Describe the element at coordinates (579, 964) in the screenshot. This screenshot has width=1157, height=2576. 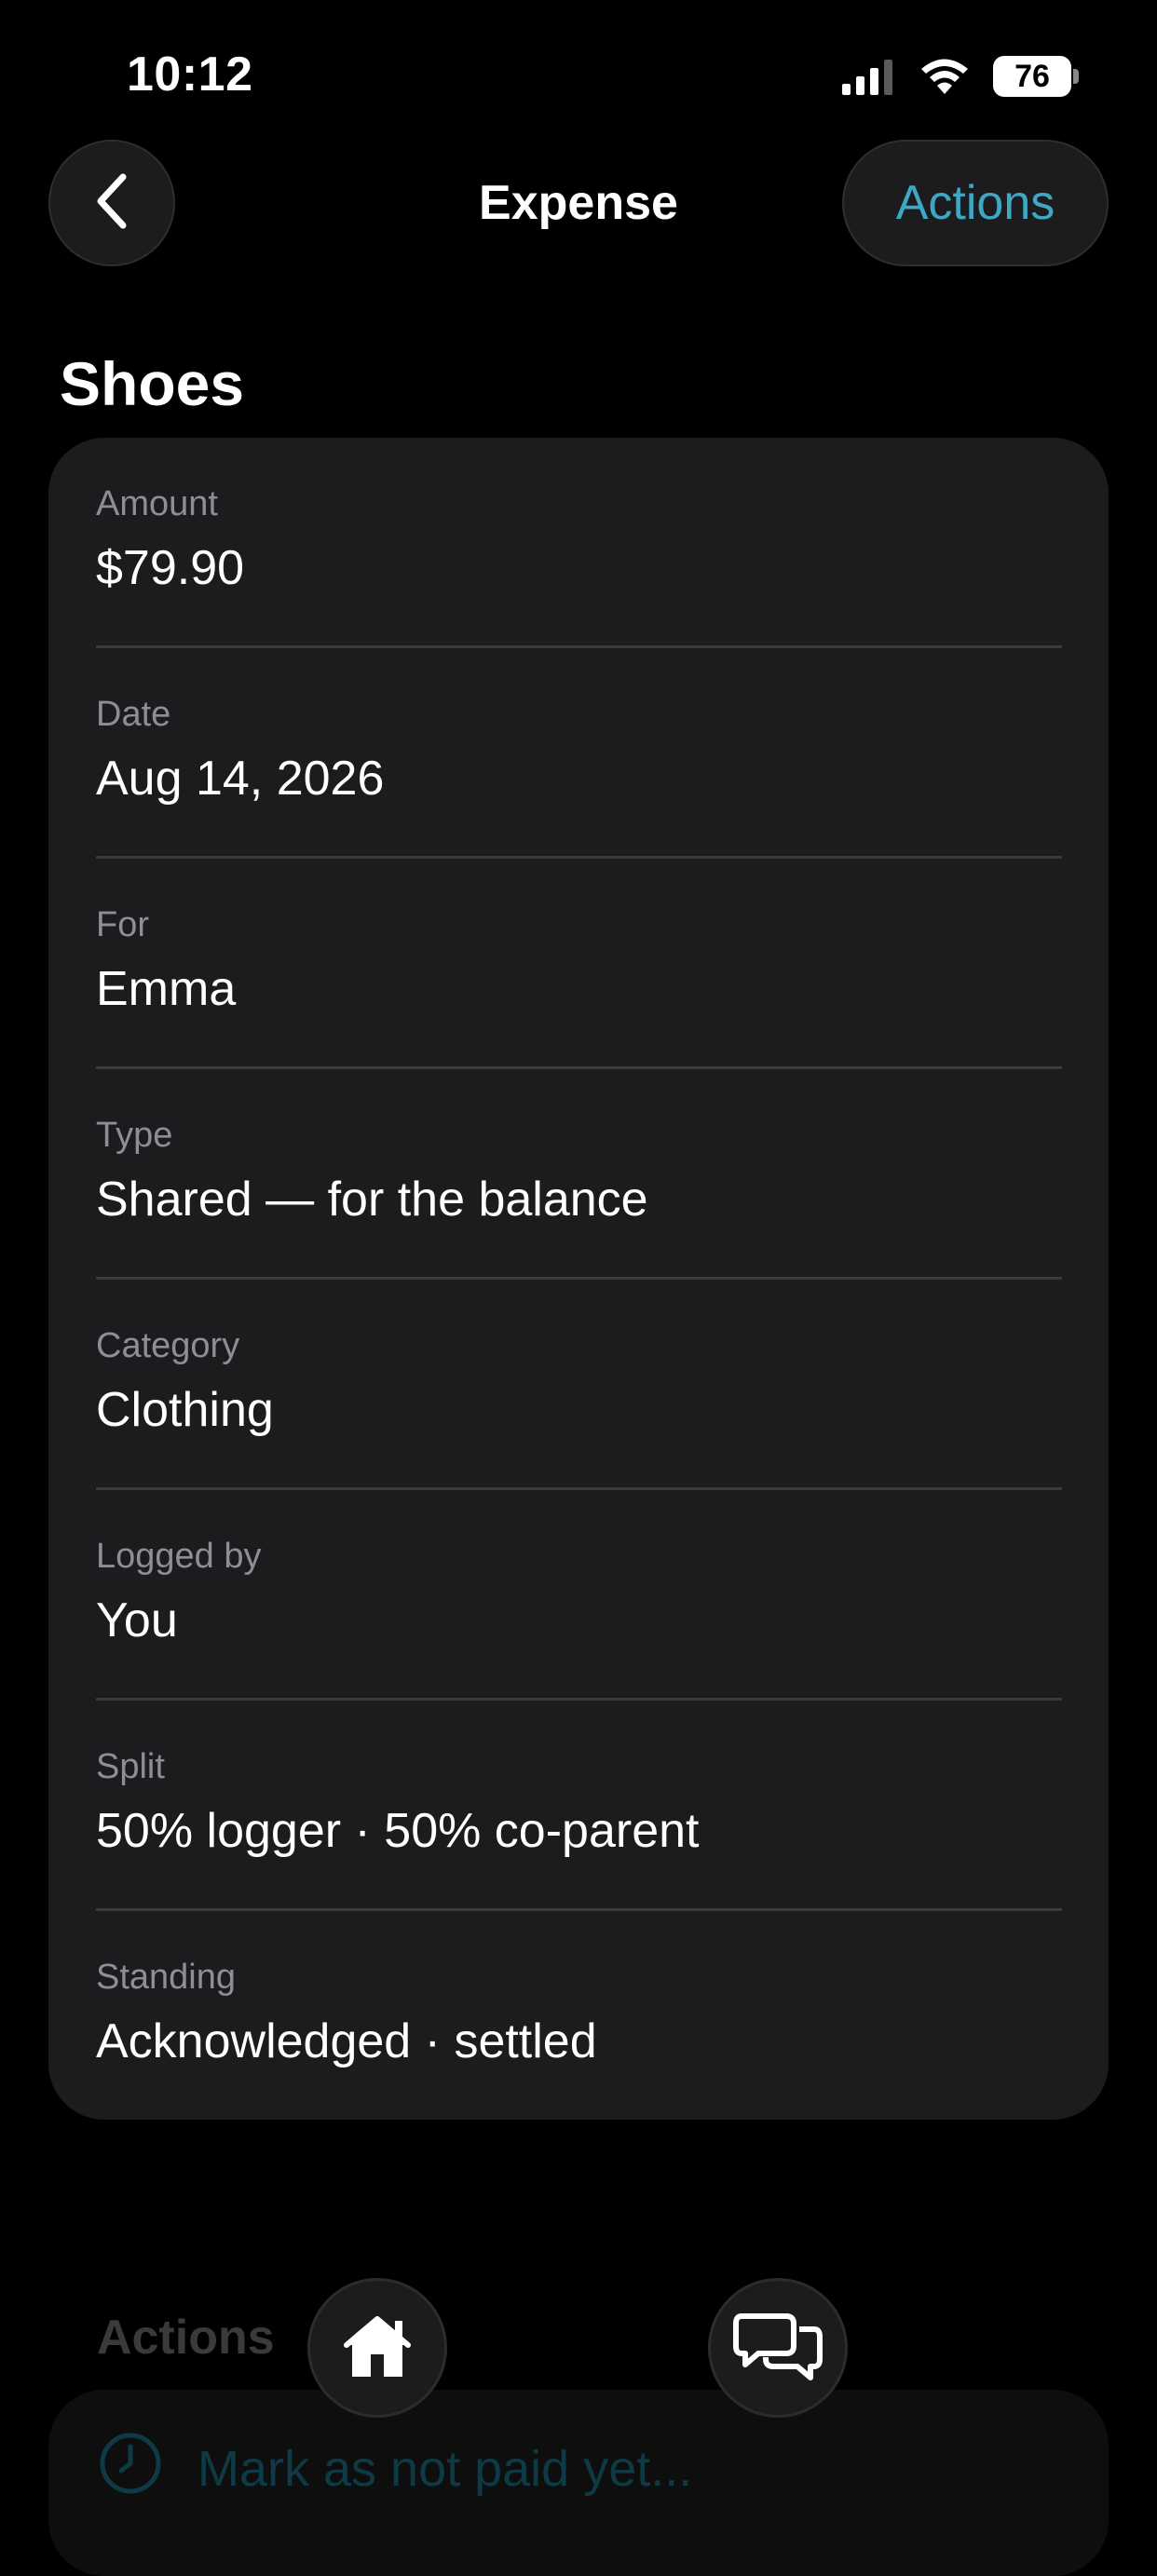
I see `detail-row-for: For Emma` at that location.